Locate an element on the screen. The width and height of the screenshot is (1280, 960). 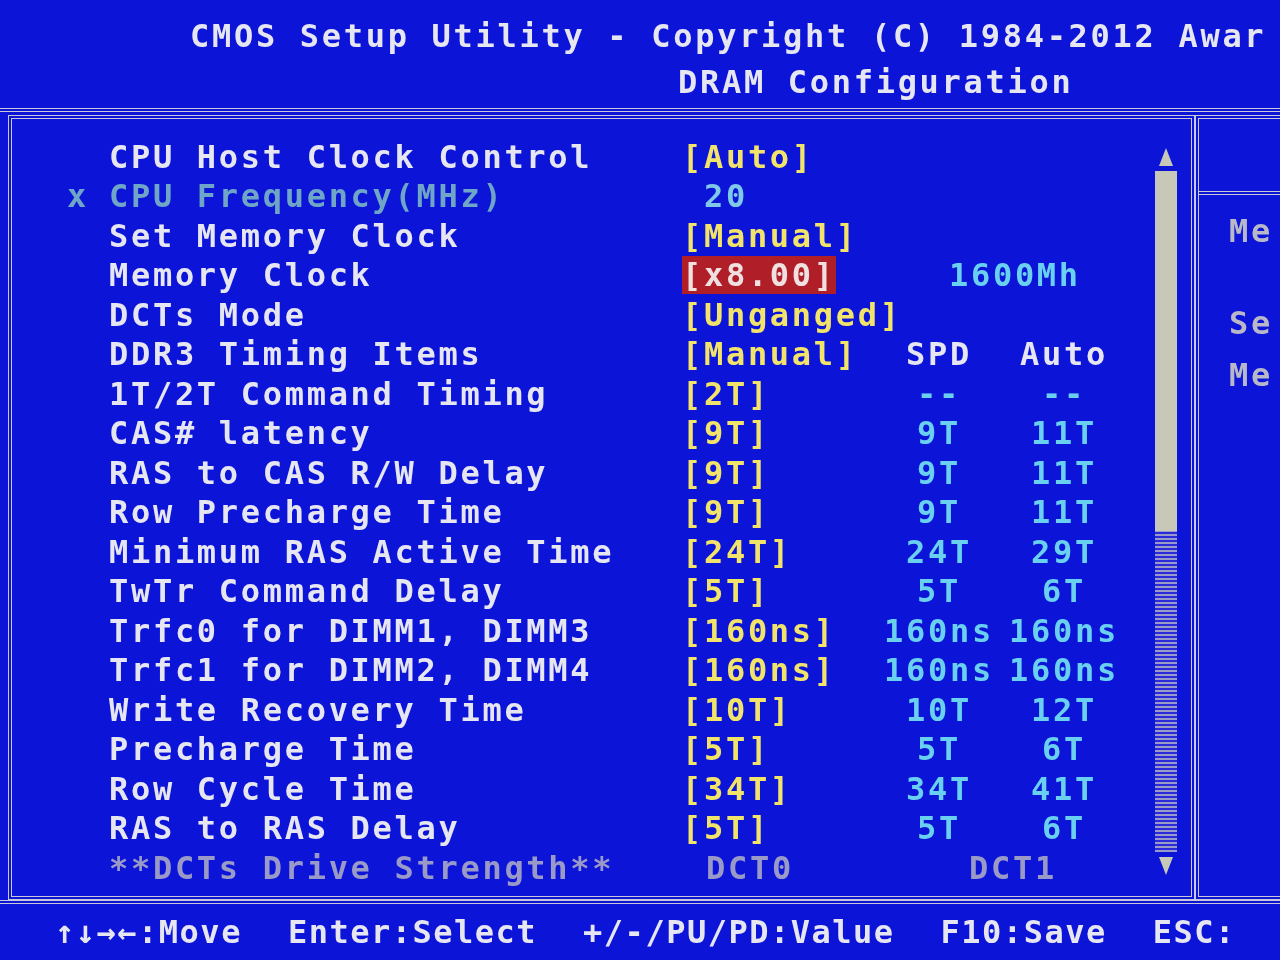
setting-value: 20 is located at coordinates (726, 196).